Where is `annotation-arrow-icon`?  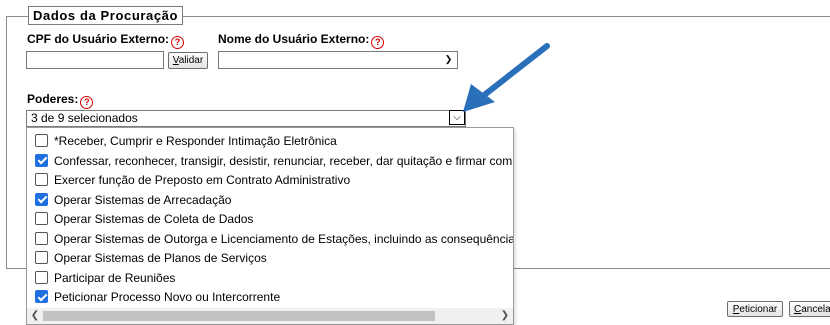
annotation-arrow-icon is located at coordinates (506, 77).